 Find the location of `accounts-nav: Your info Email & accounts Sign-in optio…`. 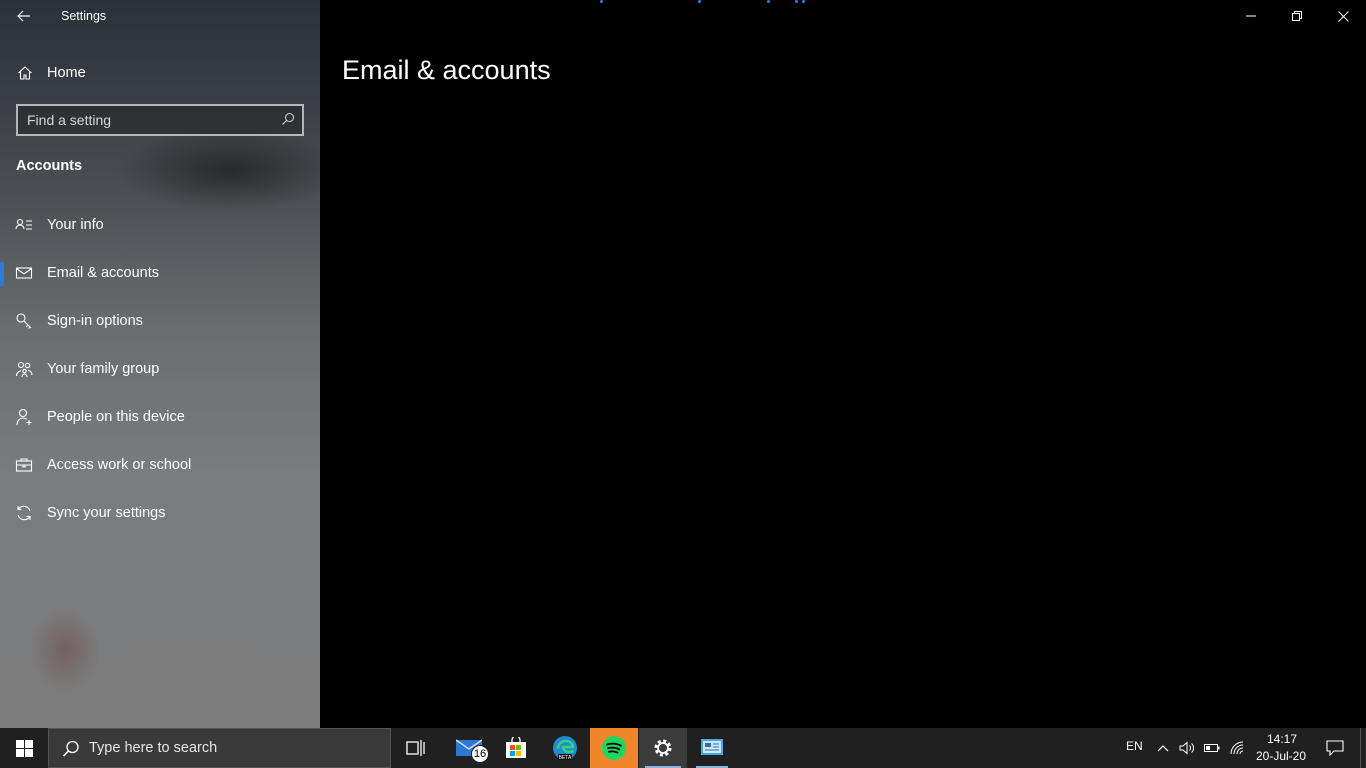

accounts-nav: Your info Email & accounts Sign-in optio… is located at coordinates (160, 369).